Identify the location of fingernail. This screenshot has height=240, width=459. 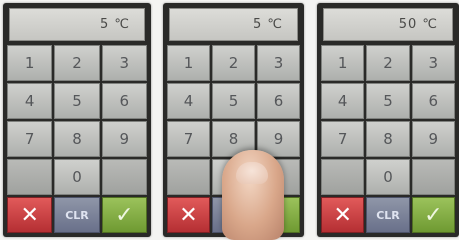
(252, 173).